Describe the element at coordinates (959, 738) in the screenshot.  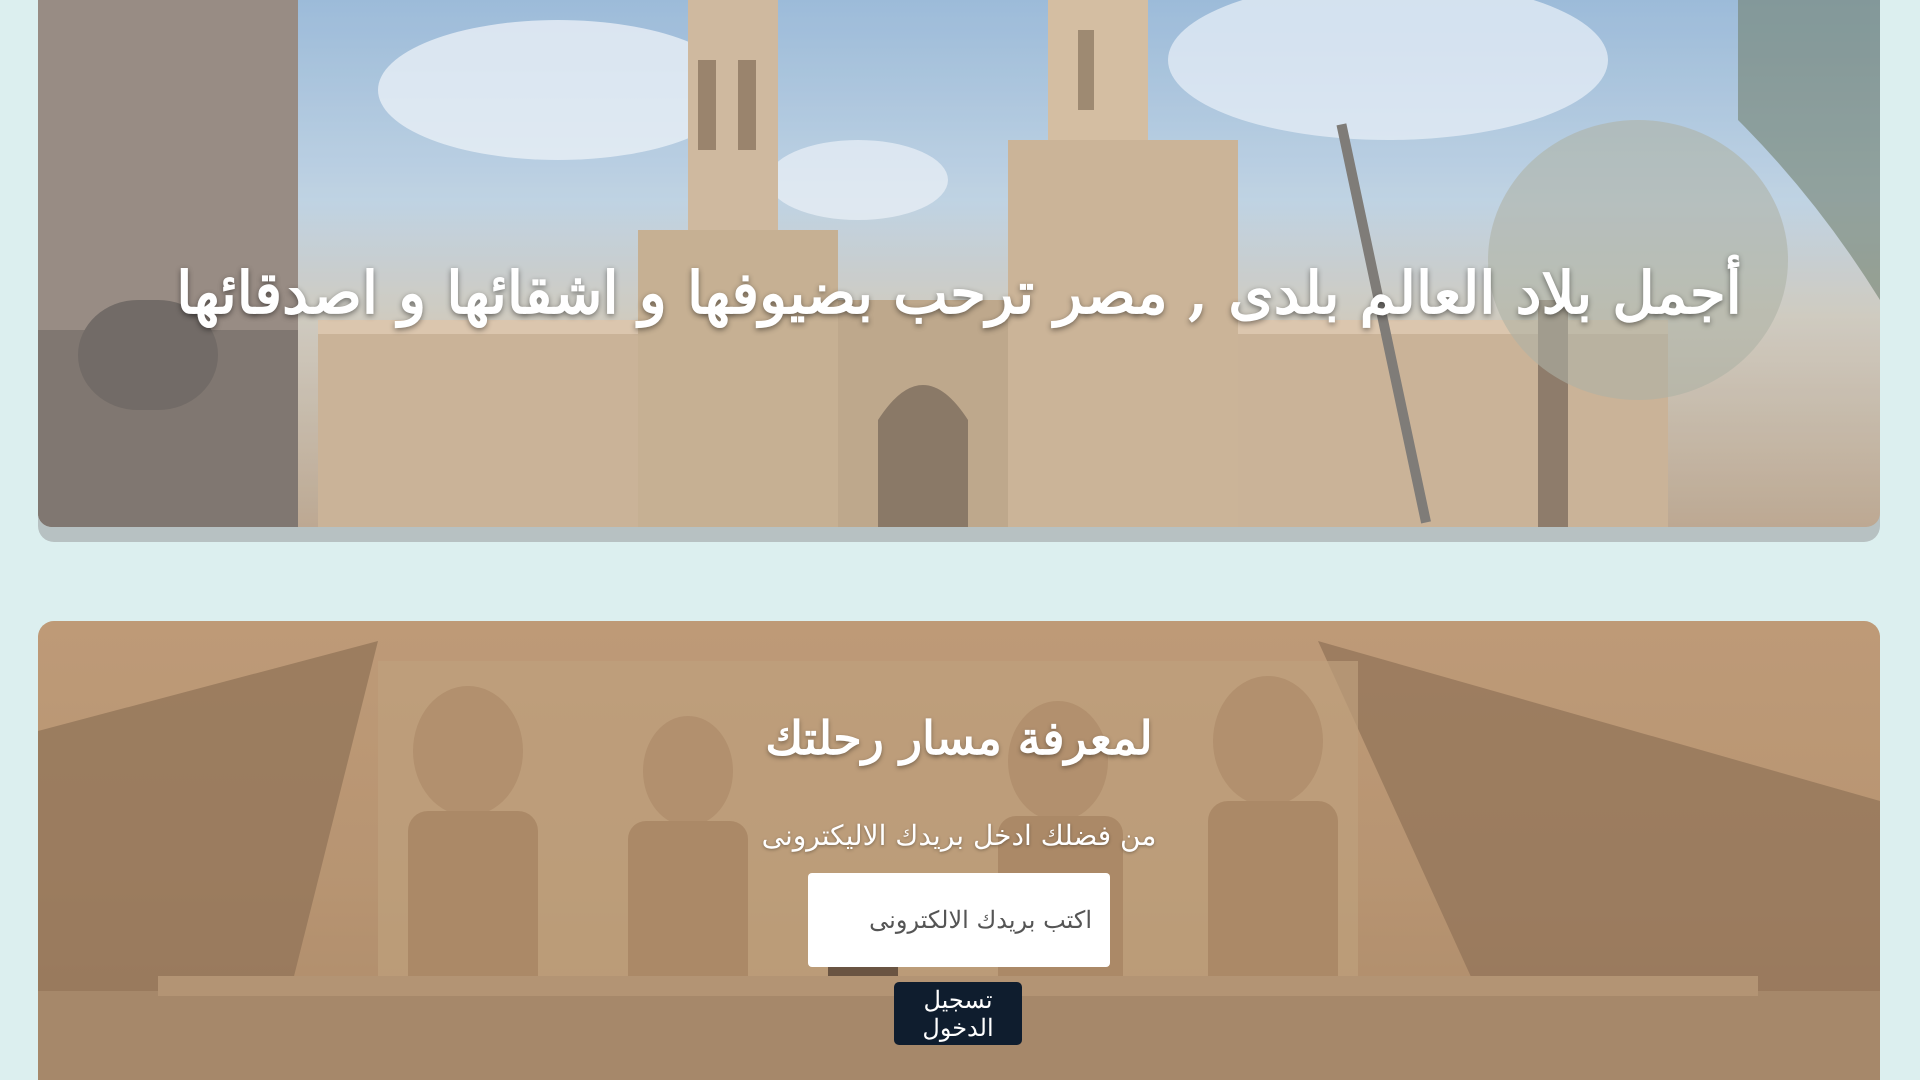
I see `trip-title: لمعرفة مسار رحلتك` at that location.